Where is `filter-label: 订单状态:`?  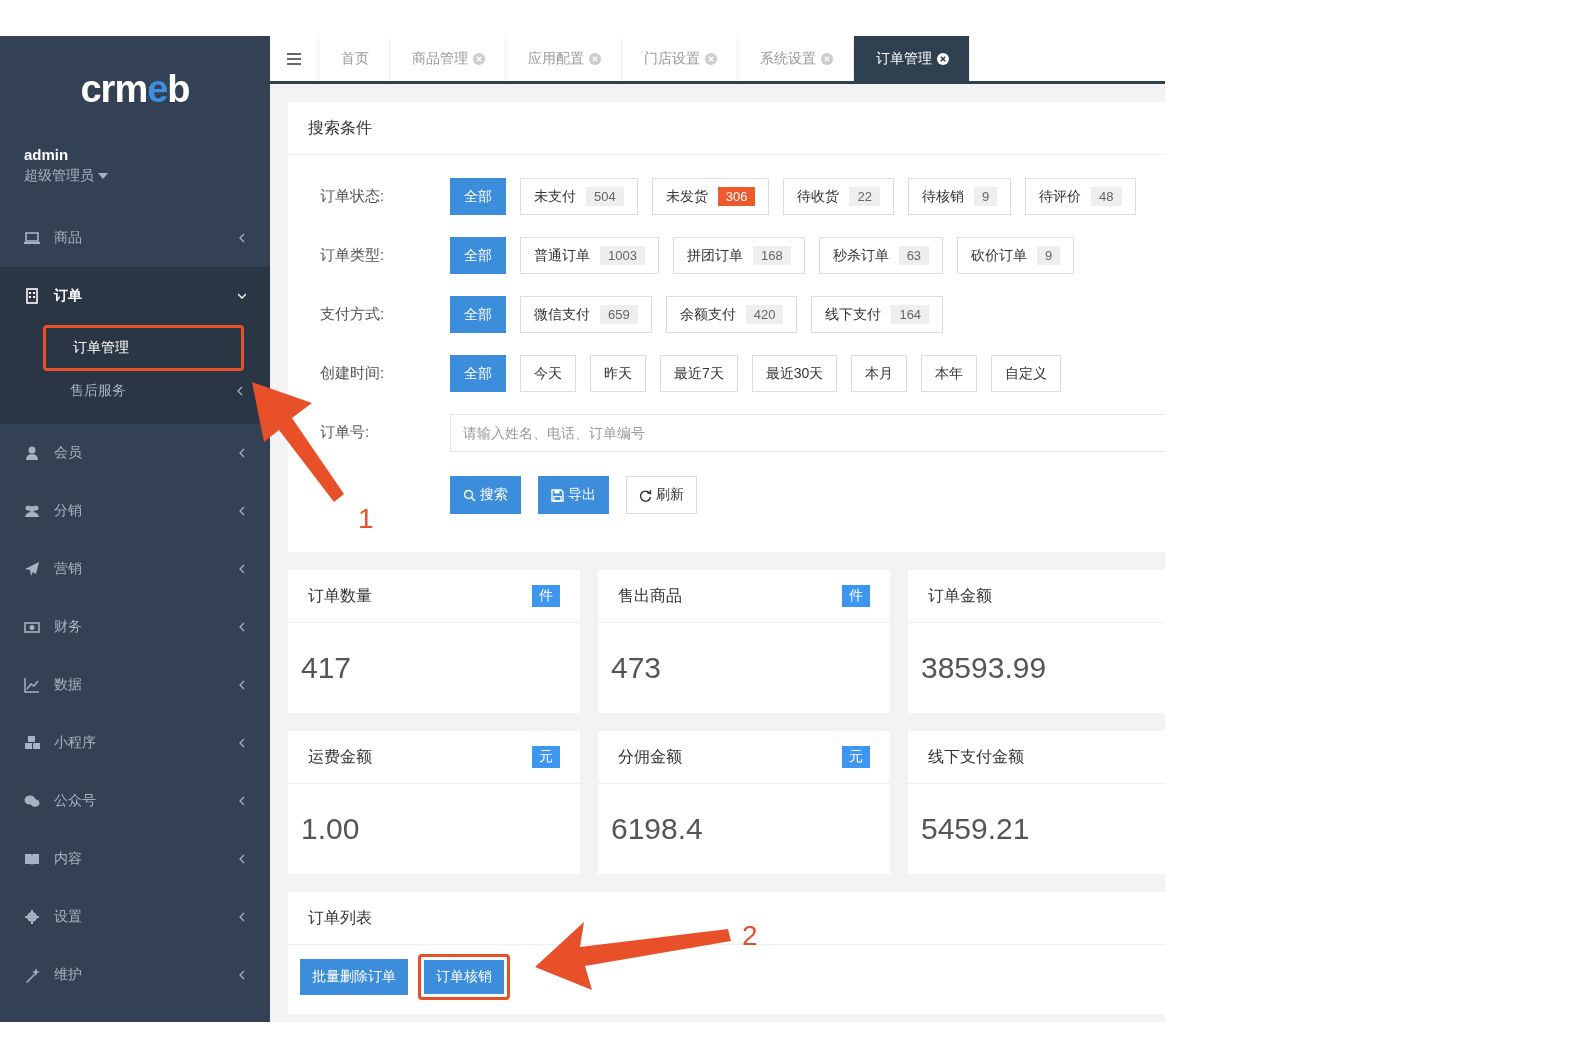 filter-label: 订单状态: is located at coordinates (353, 196).